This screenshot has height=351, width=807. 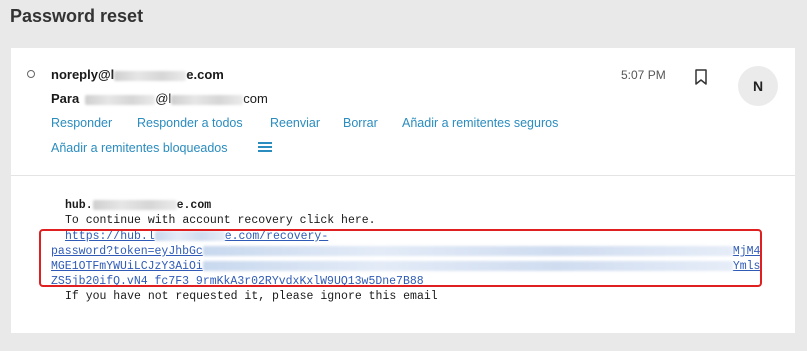 What do you see at coordinates (360, 123) in the screenshot?
I see `delete-button: Borrar` at bounding box center [360, 123].